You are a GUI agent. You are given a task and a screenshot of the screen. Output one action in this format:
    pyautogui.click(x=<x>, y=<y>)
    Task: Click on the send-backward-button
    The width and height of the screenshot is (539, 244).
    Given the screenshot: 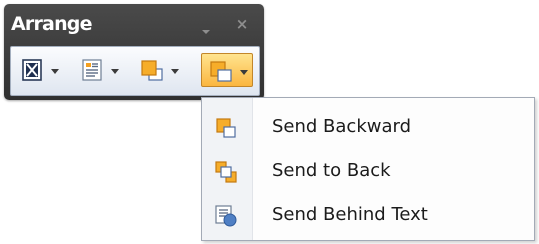 What is the action you would take?
    pyautogui.click(x=227, y=70)
    